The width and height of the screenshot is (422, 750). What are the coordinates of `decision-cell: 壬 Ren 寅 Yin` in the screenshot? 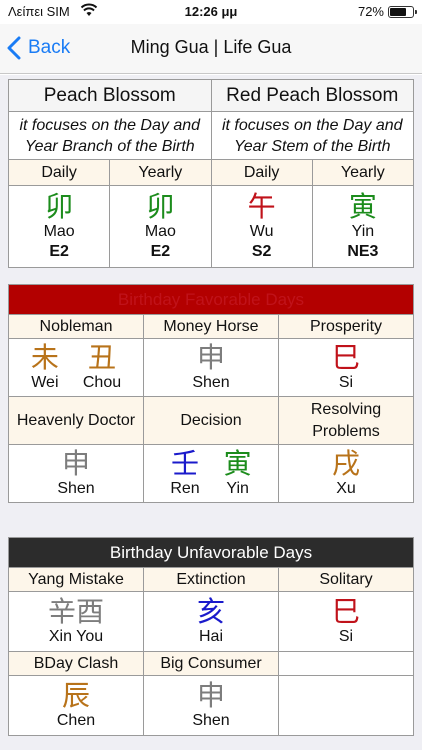 It's located at (211, 473).